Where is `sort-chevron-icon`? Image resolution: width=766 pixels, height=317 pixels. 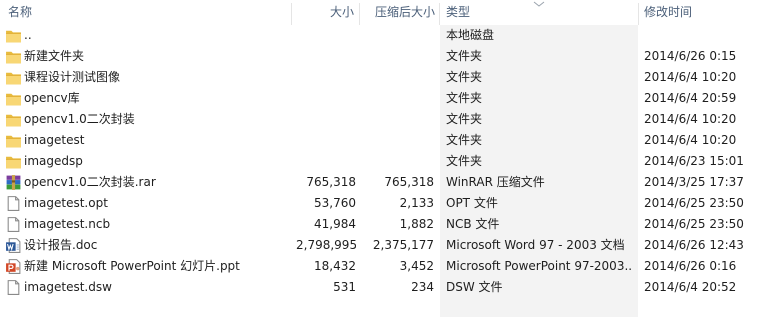 sort-chevron-icon is located at coordinates (539, 4).